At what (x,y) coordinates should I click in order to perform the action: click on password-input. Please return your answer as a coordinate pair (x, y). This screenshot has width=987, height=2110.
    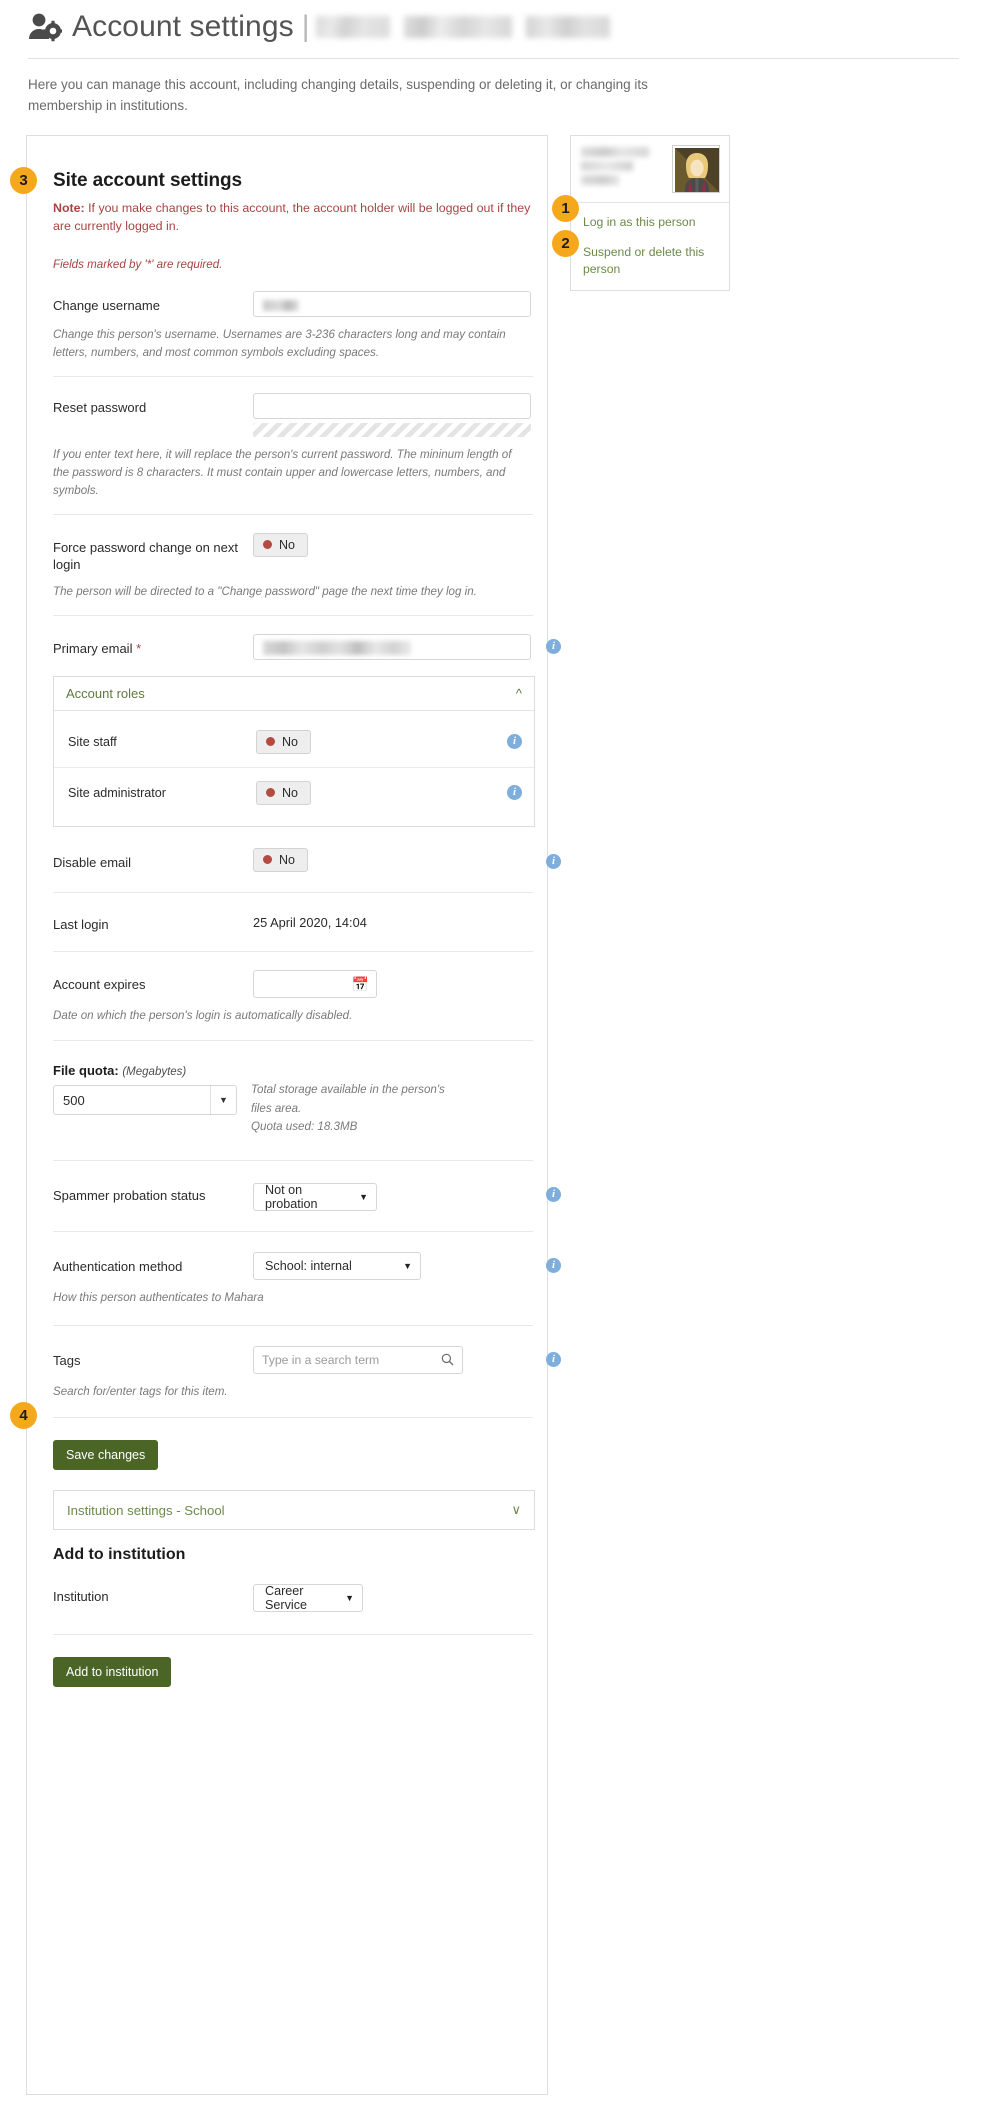
    Looking at the image, I should click on (392, 406).